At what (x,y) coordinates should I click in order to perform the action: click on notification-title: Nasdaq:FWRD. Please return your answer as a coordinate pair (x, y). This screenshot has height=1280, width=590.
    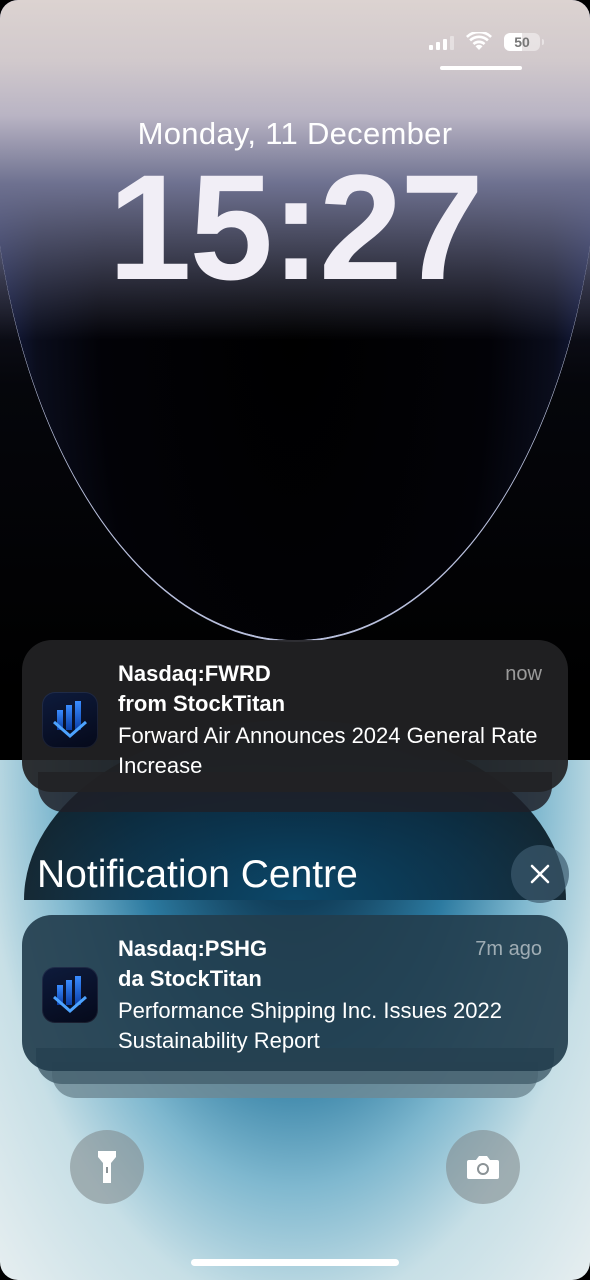
    Looking at the image, I should click on (194, 673).